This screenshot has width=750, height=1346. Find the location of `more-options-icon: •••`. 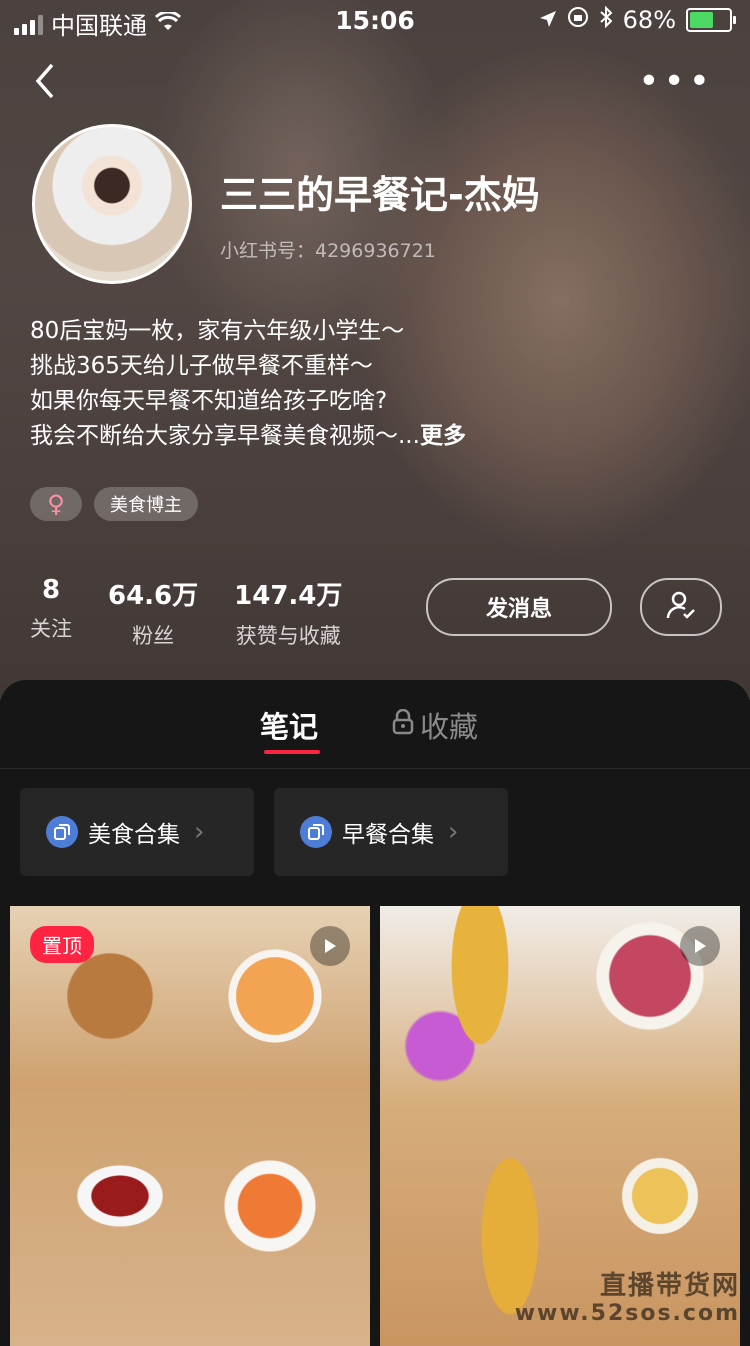

more-options-icon: ••• is located at coordinates (676, 82).